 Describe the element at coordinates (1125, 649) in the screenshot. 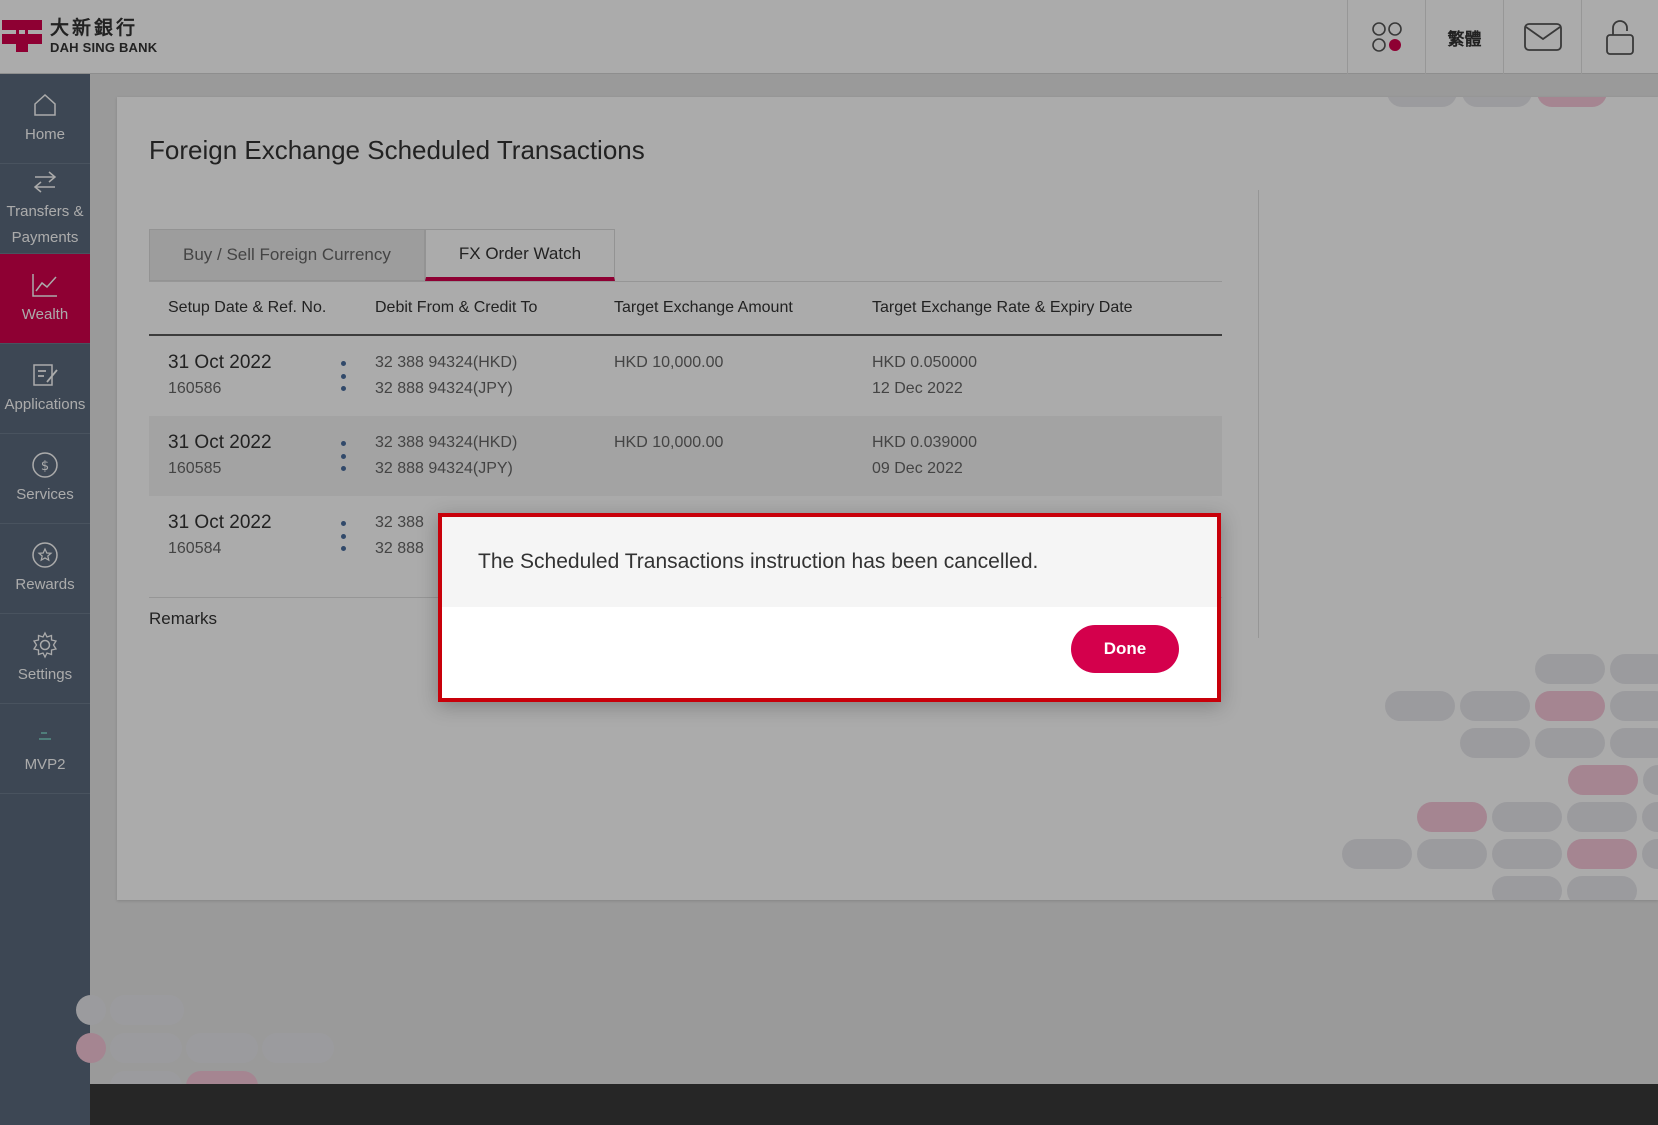

I see `done-button: Done` at that location.